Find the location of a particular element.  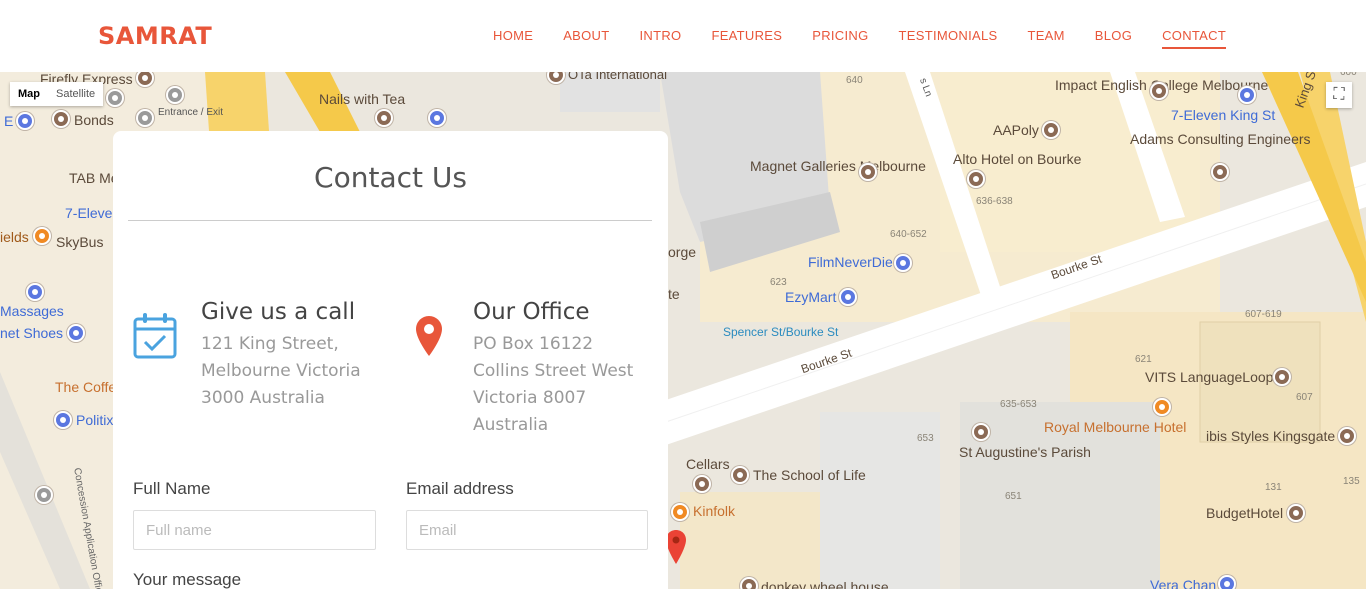

nav-item-contact: CONTACT is located at coordinates (1194, 38).